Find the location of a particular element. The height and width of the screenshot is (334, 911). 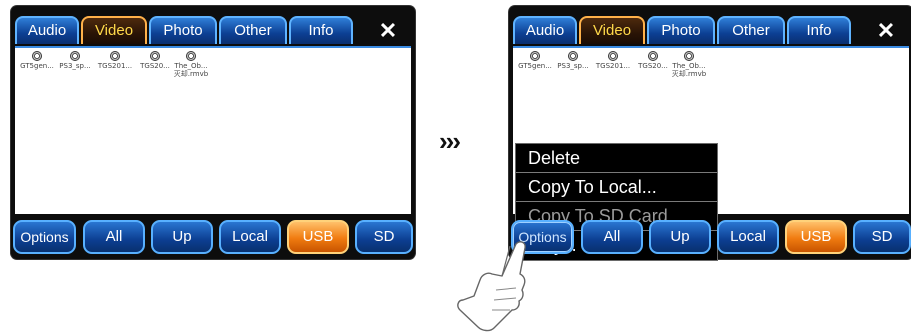

options-button: Options is located at coordinates (44, 237).